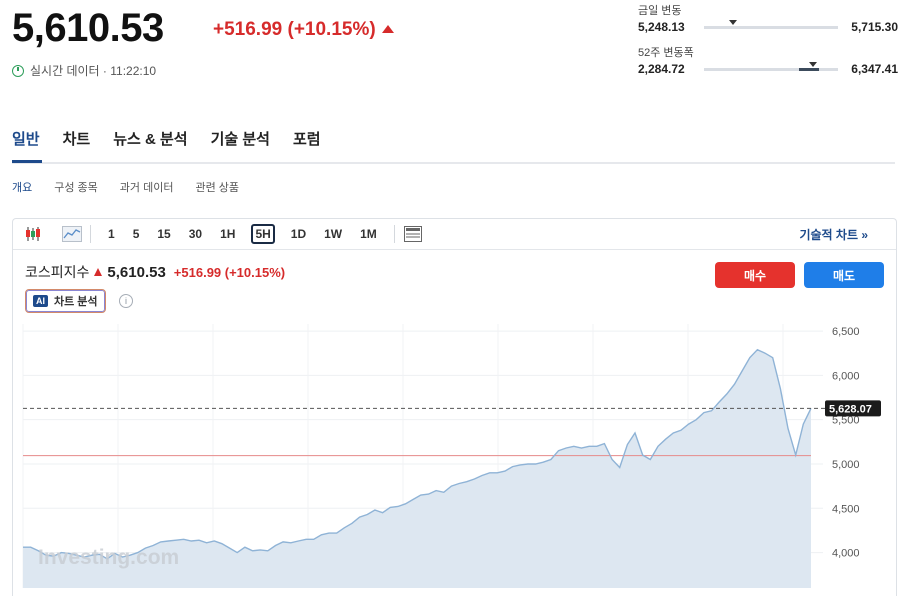 The height and width of the screenshot is (596, 900). I want to click on day-range-high: 5,715.30, so click(874, 27).